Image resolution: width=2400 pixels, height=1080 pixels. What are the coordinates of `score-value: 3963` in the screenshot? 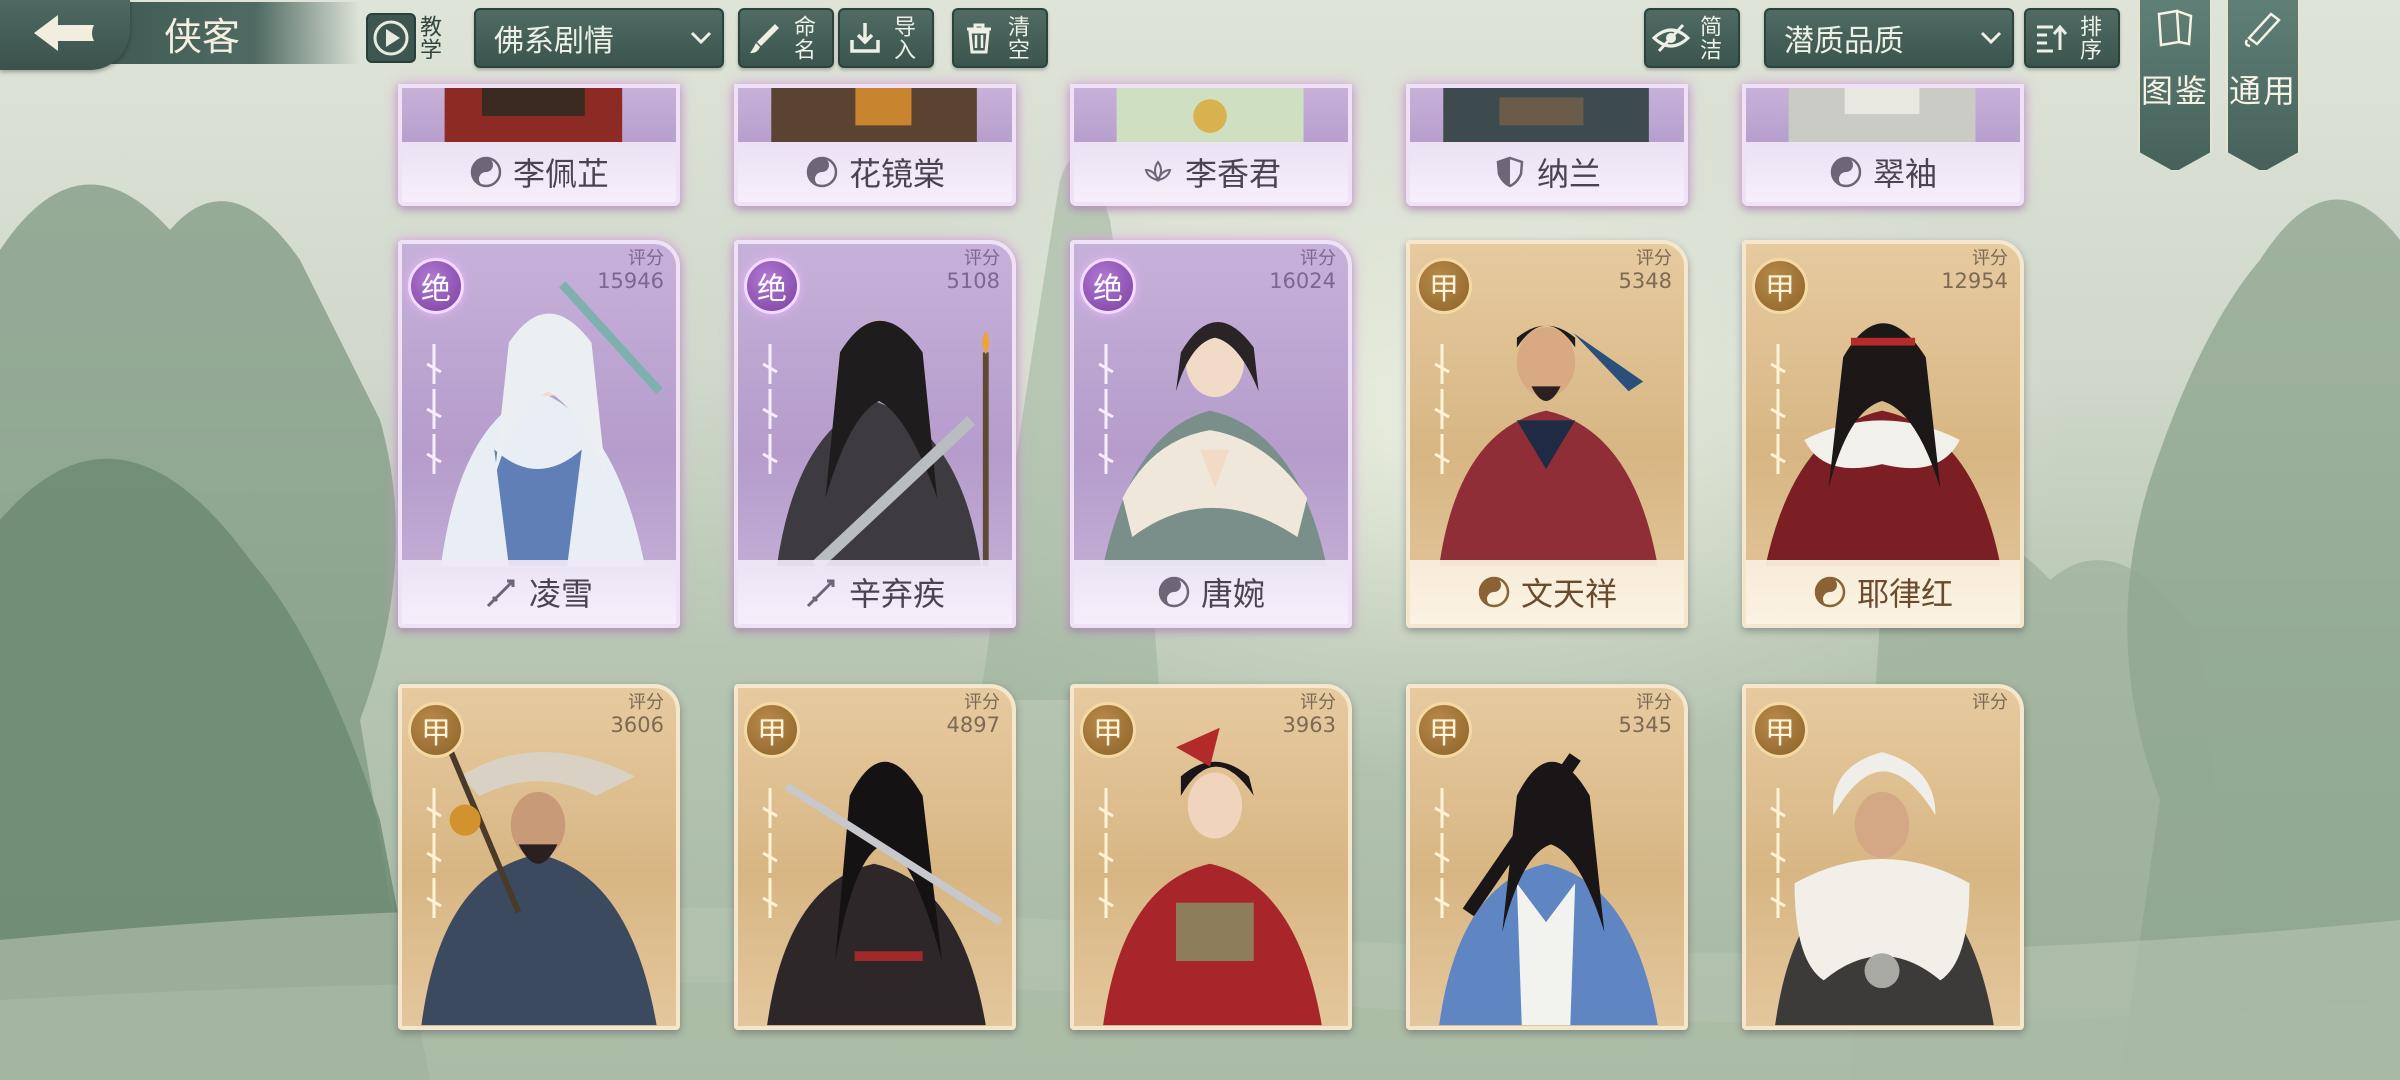 It's located at (1309, 725).